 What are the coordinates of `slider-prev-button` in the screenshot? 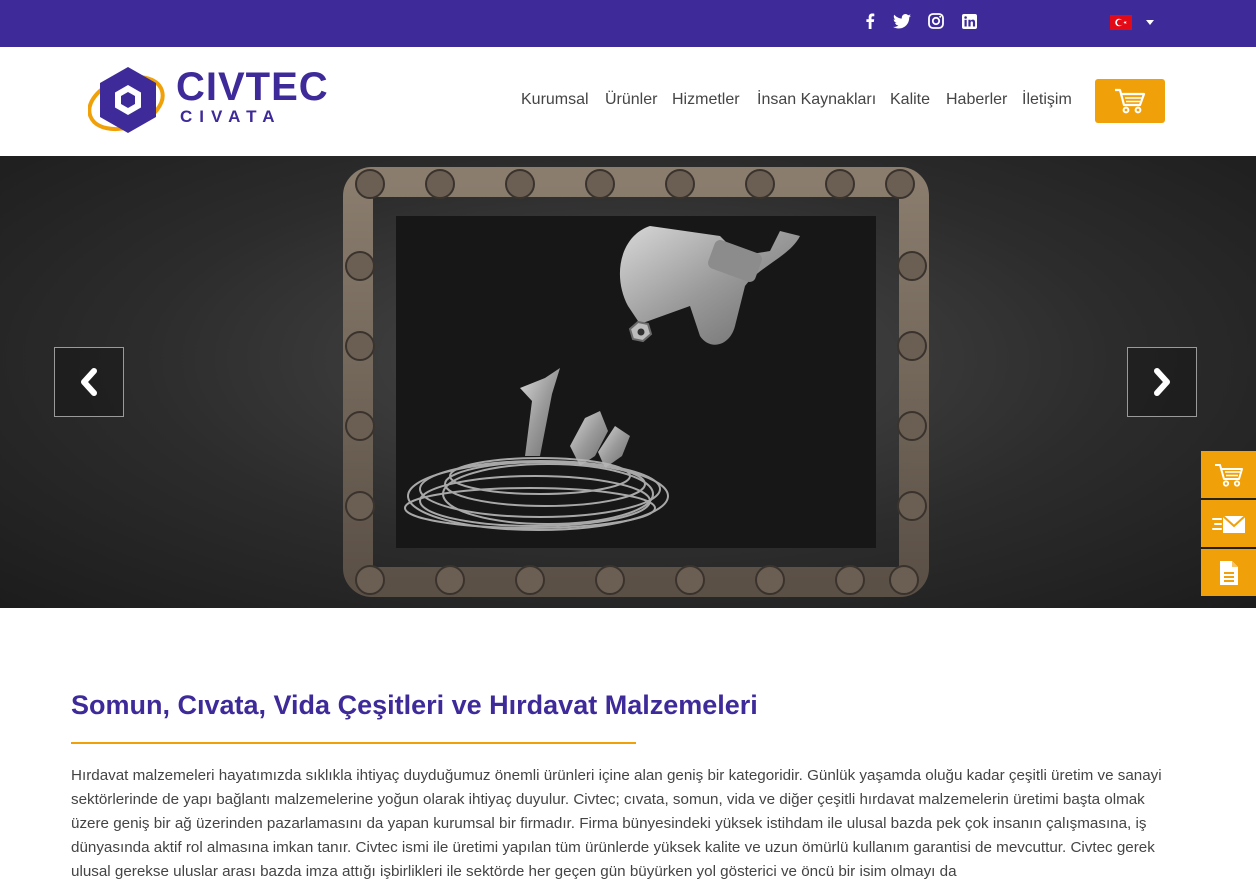 It's located at (89, 382).